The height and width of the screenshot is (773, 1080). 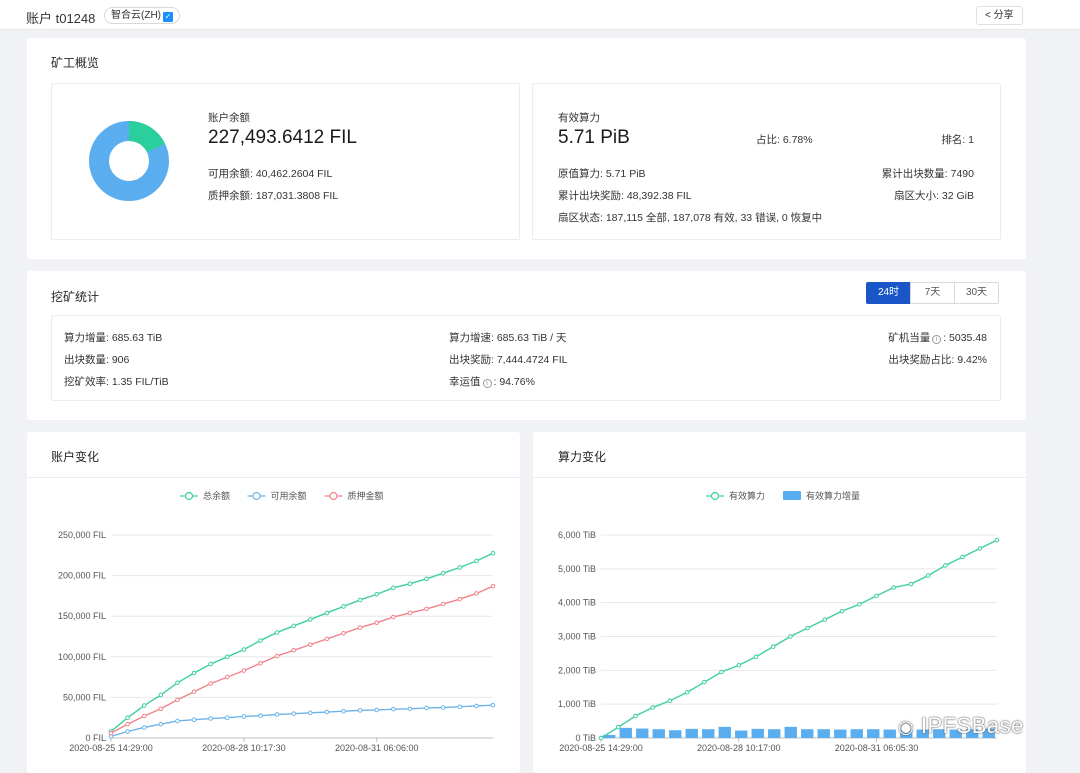 What do you see at coordinates (508, 338) in the screenshot?
I see `power-speed: 算力增速: 685.63 TiB / 天` at bounding box center [508, 338].